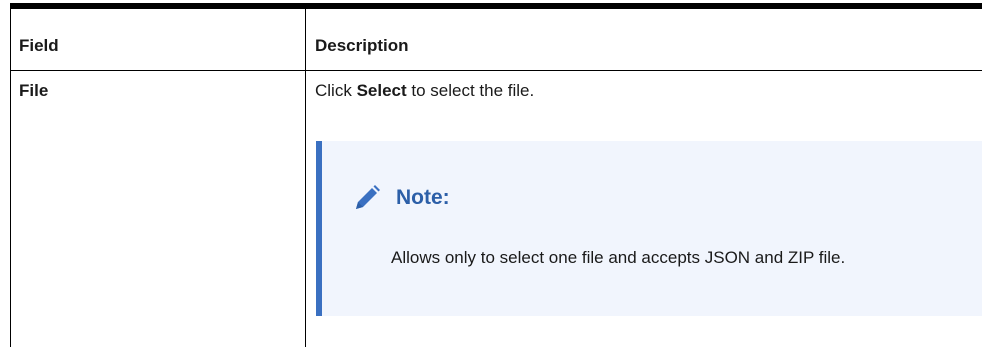 The width and height of the screenshot is (982, 347). What do you see at coordinates (10, 178) in the screenshot?
I see `table-left-border` at bounding box center [10, 178].